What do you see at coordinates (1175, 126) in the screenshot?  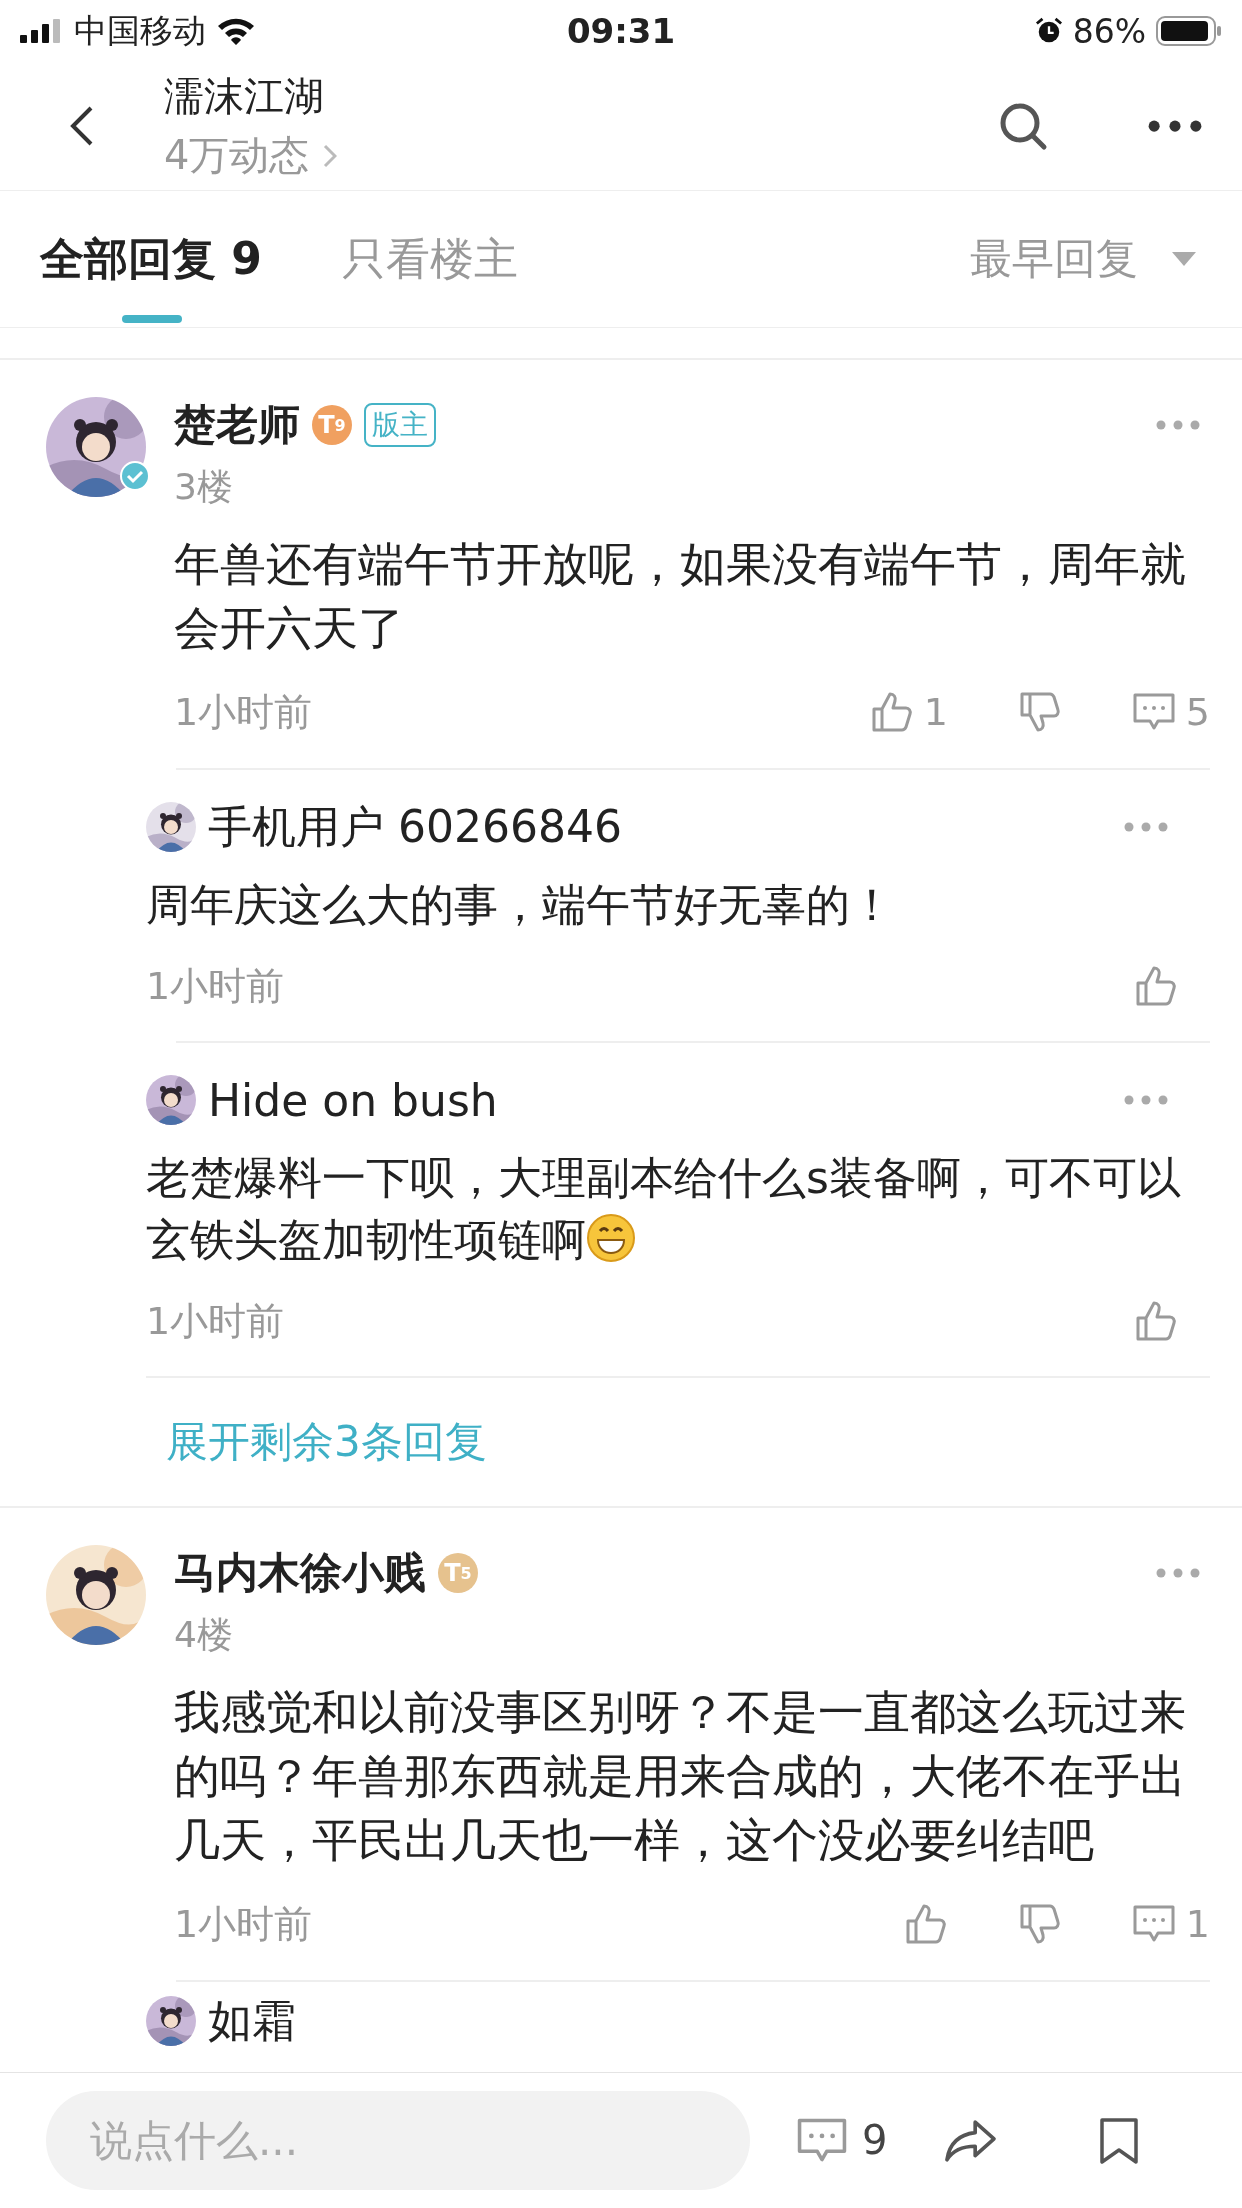 I see `more-icon` at bounding box center [1175, 126].